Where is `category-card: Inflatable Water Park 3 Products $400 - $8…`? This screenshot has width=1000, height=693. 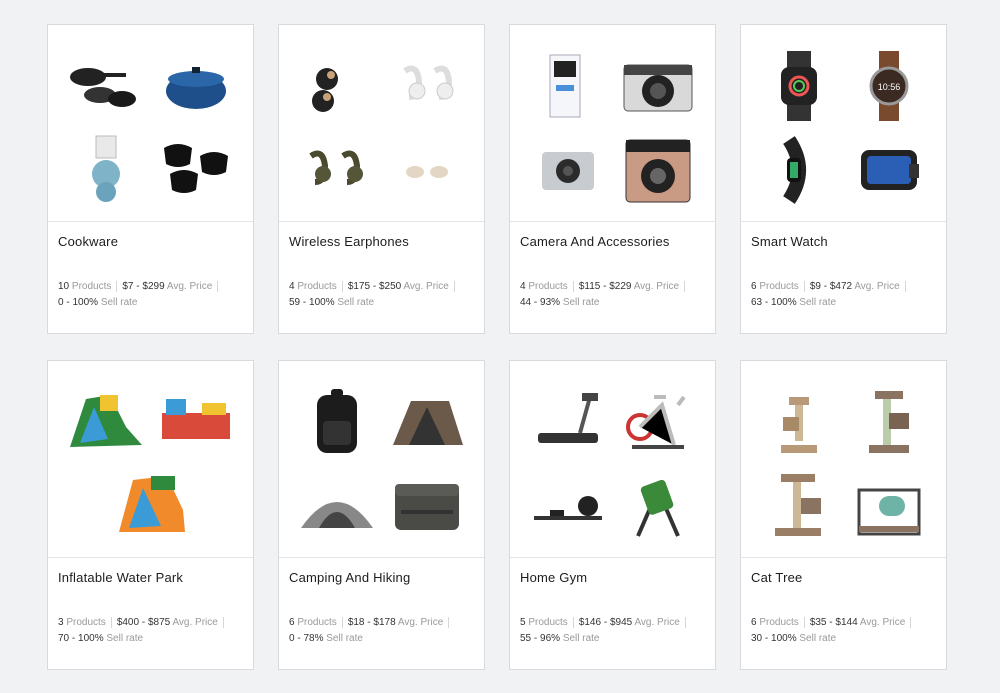
category-card: Inflatable Water Park 3 Products $400 - $8… is located at coordinates (150, 515).